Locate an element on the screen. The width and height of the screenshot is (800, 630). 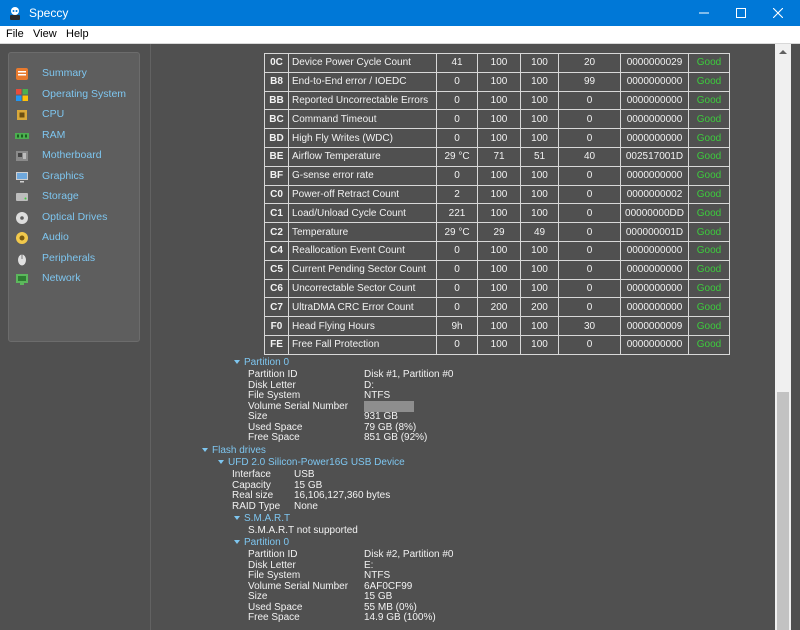
smart-attribute-id: BB is located at coordinates (276, 100).